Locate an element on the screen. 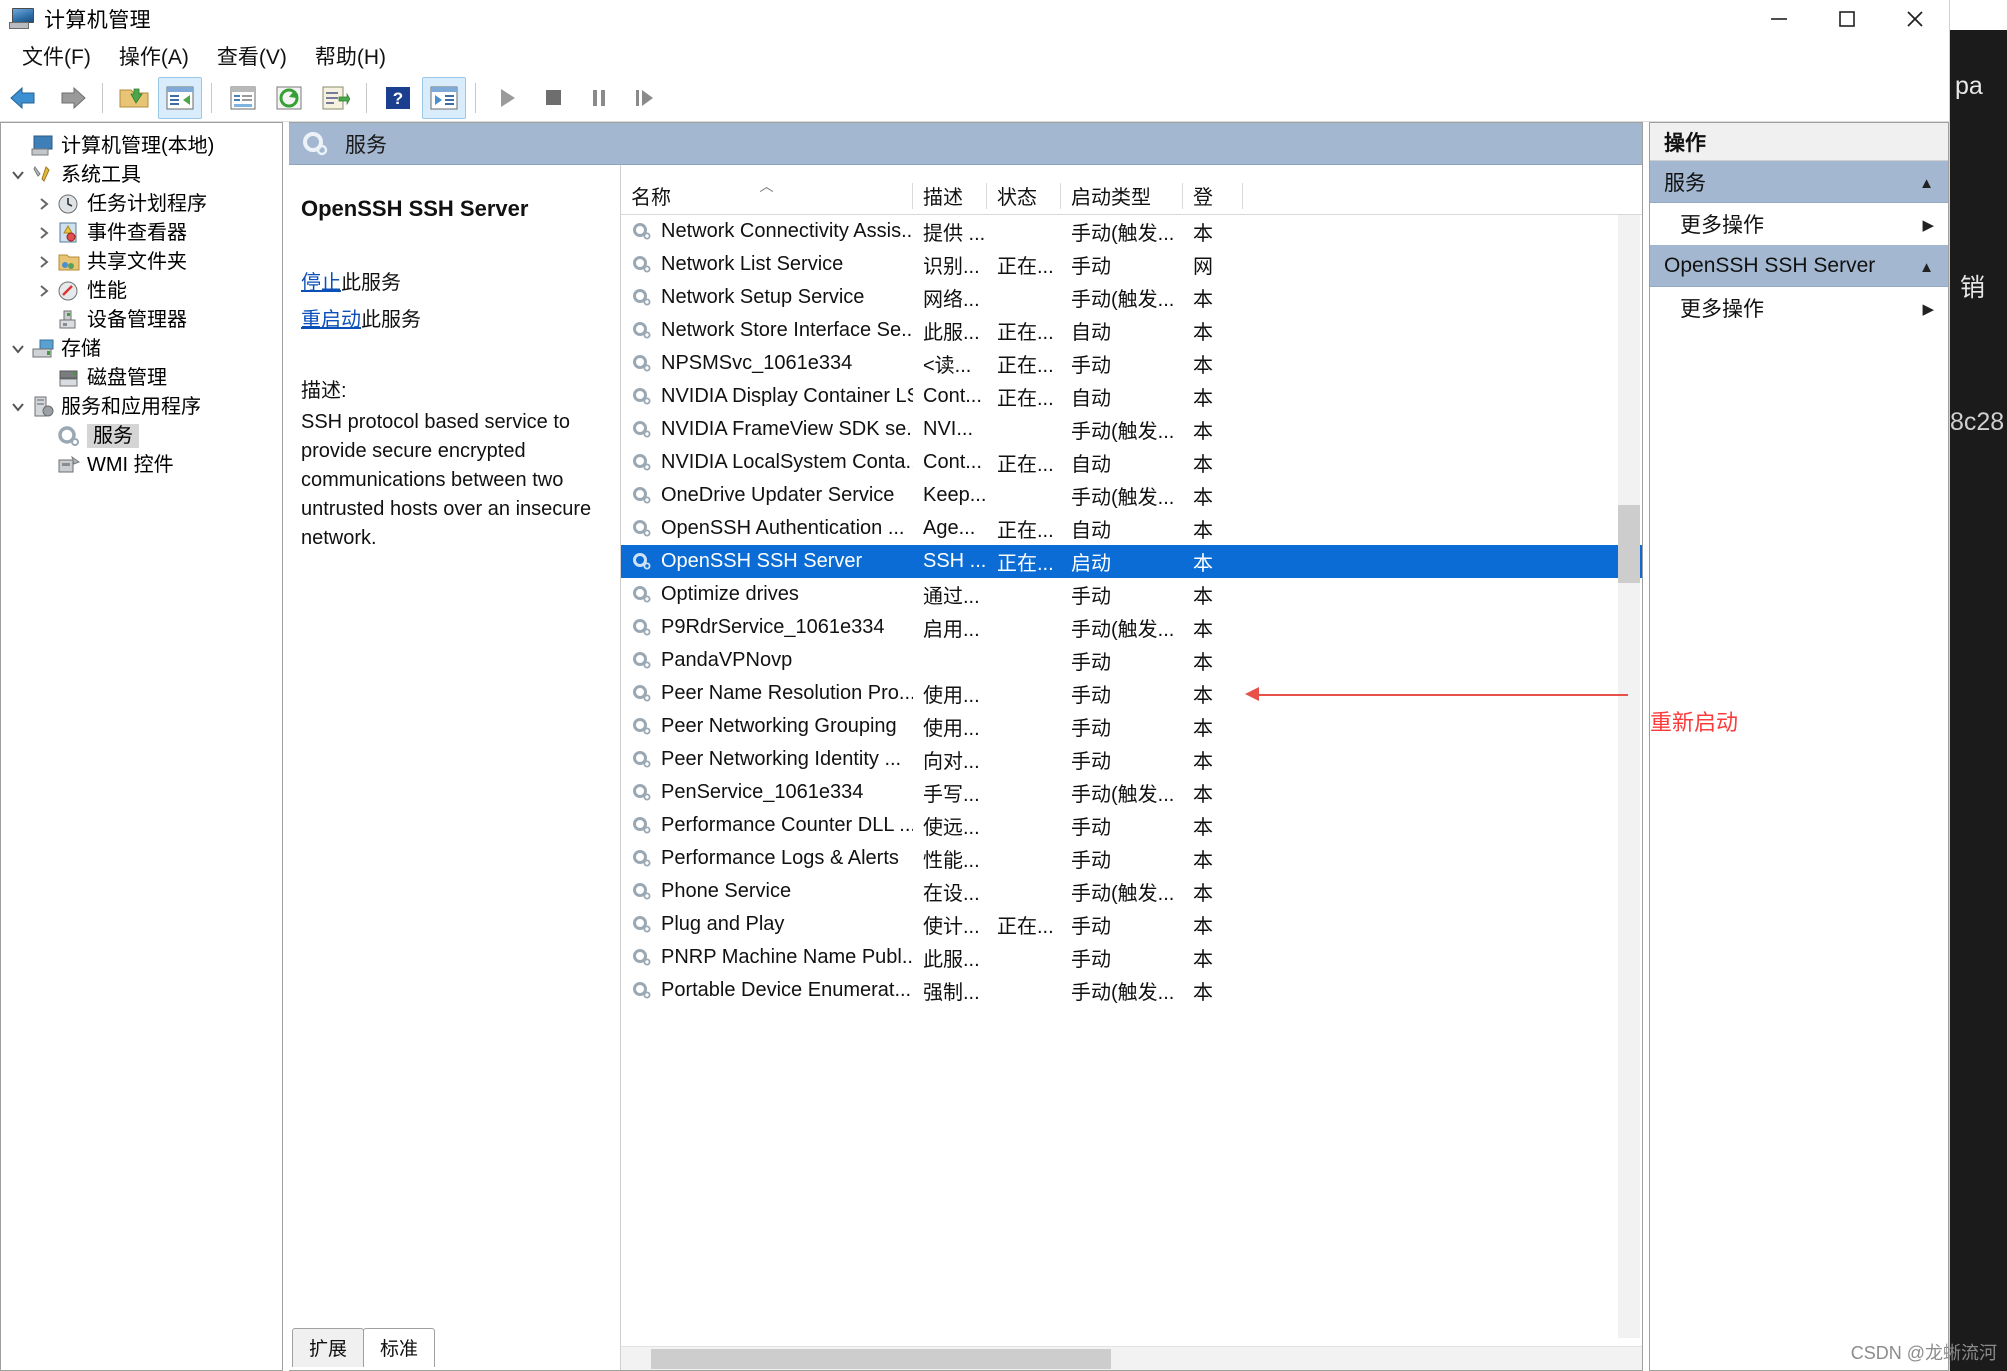 Image resolution: width=2007 pixels, height=1371 pixels. tree-item-disk-management: 磁盘管理 is located at coordinates (141, 377).